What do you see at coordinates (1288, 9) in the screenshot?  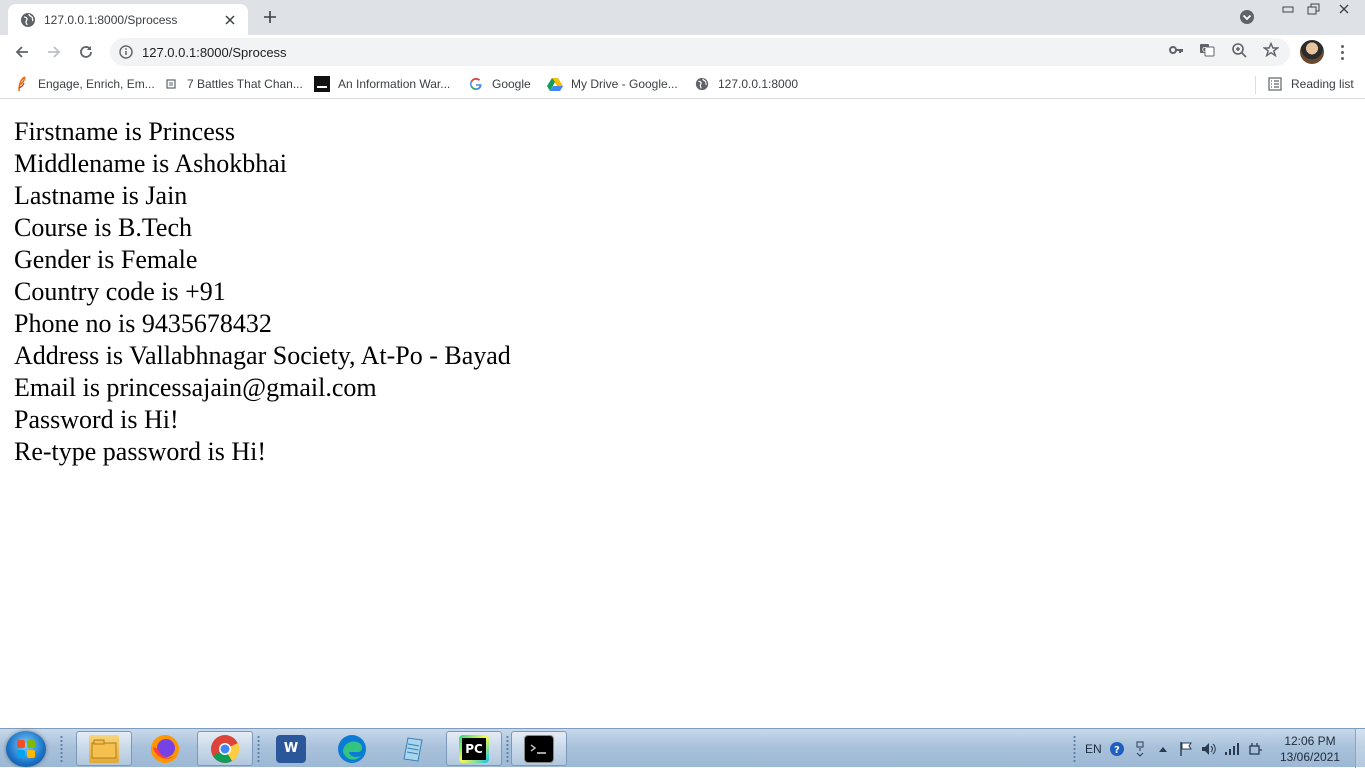 I see `minimize-button` at bounding box center [1288, 9].